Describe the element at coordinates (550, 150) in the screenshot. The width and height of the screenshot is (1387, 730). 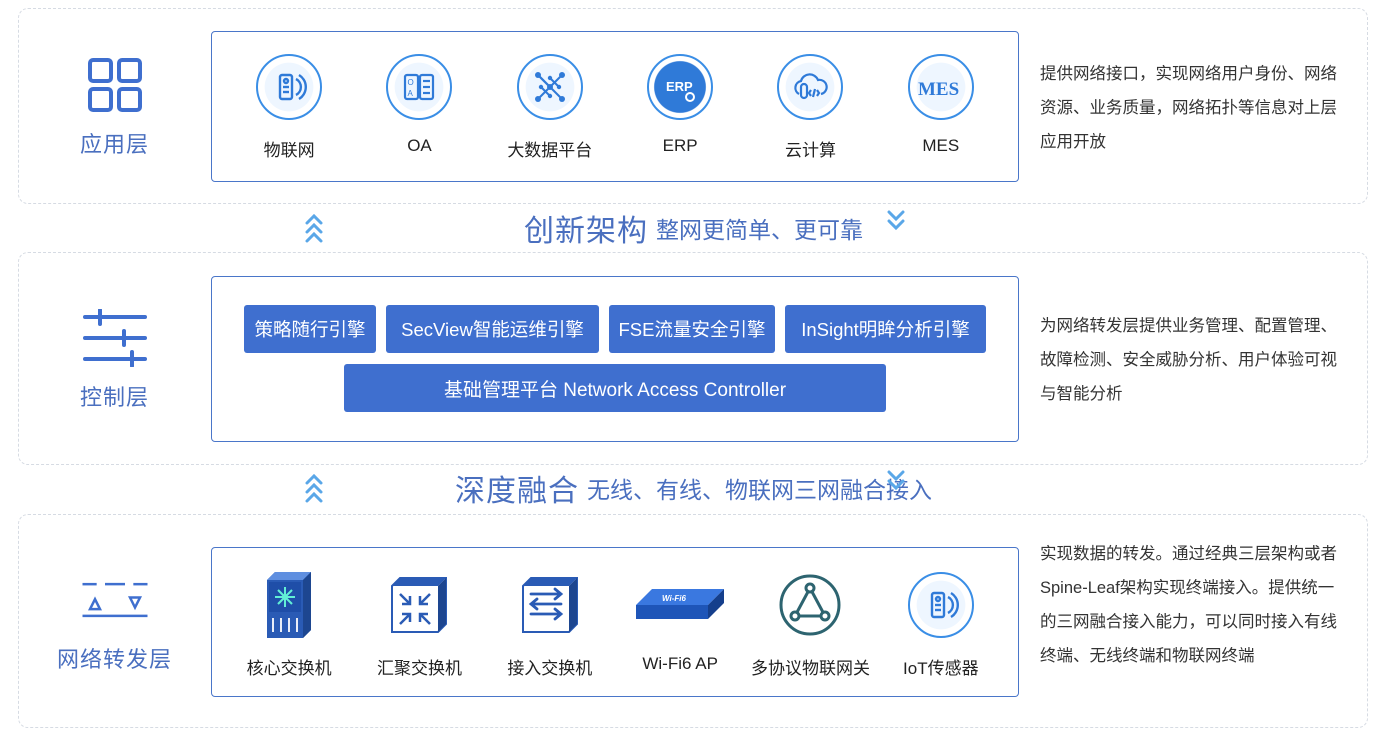
I see `app-item-label: 大数据平台` at that location.